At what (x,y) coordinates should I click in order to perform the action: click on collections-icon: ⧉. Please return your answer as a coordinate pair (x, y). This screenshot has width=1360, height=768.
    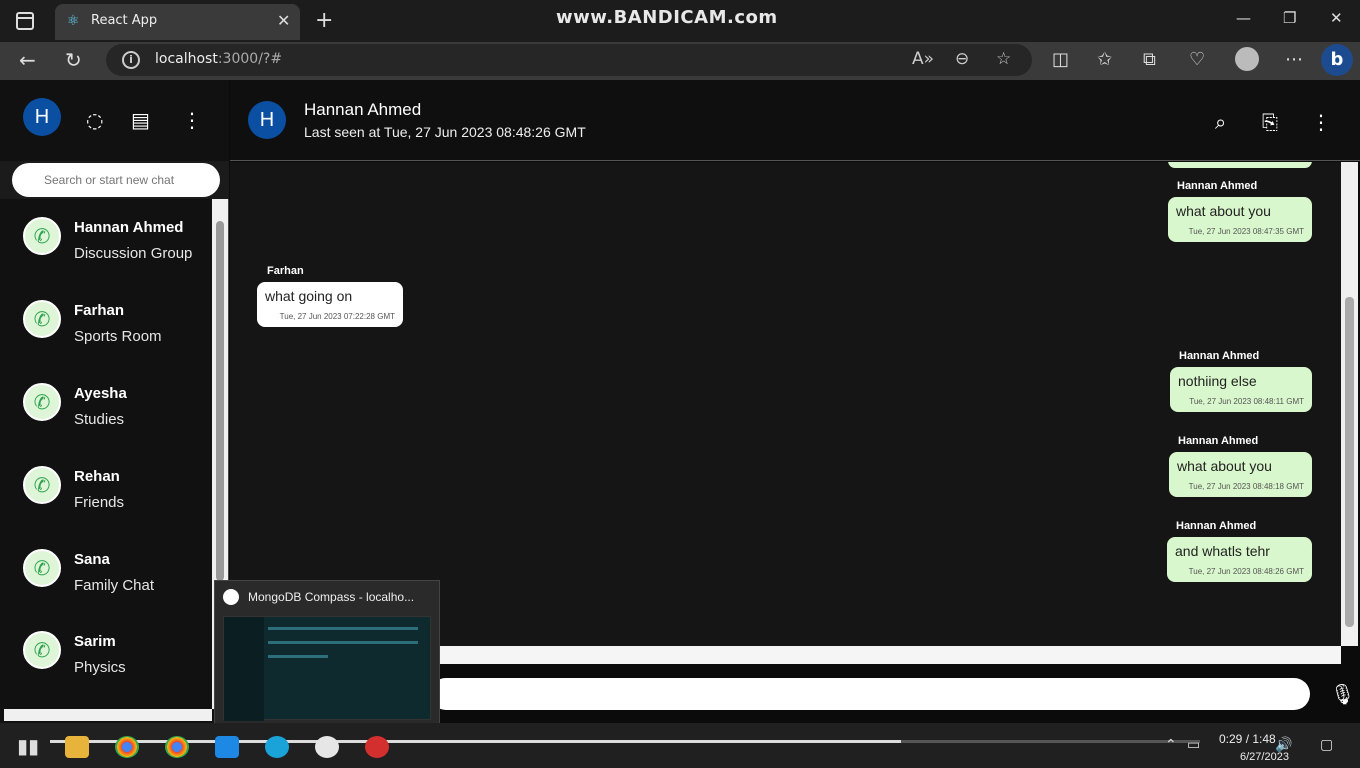
    Looking at the image, I should click on (1149, 59).